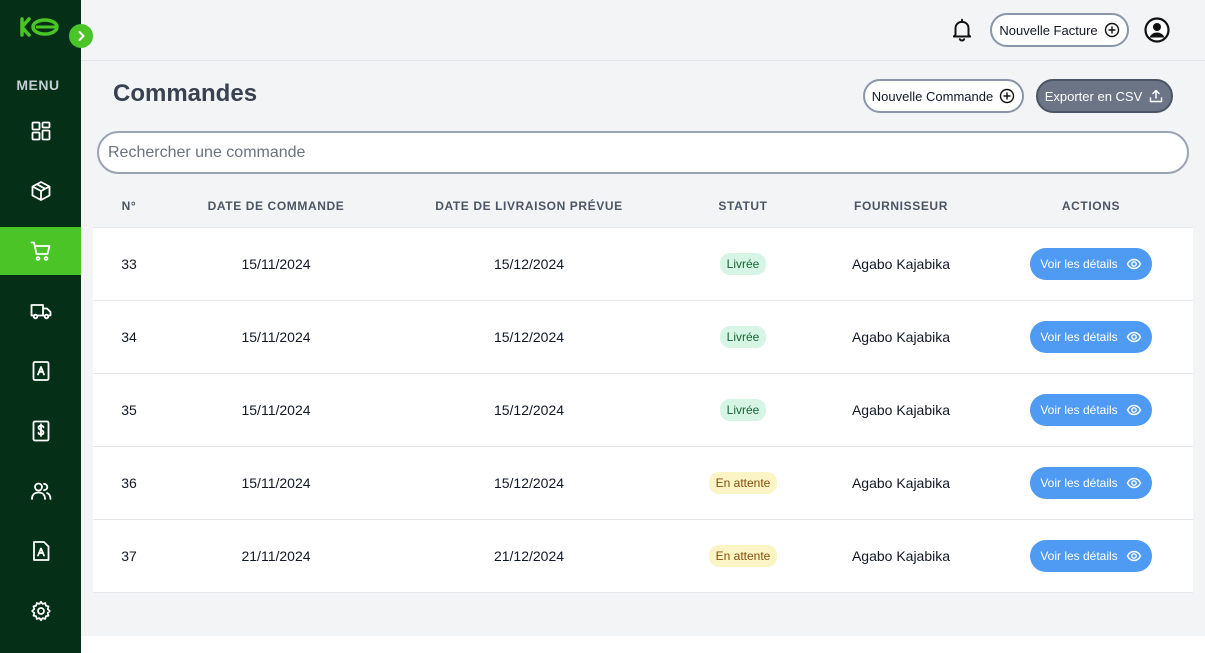 This screenshot has width=1205, height=653. I want to click on order-number: 34, so click(129, 337).